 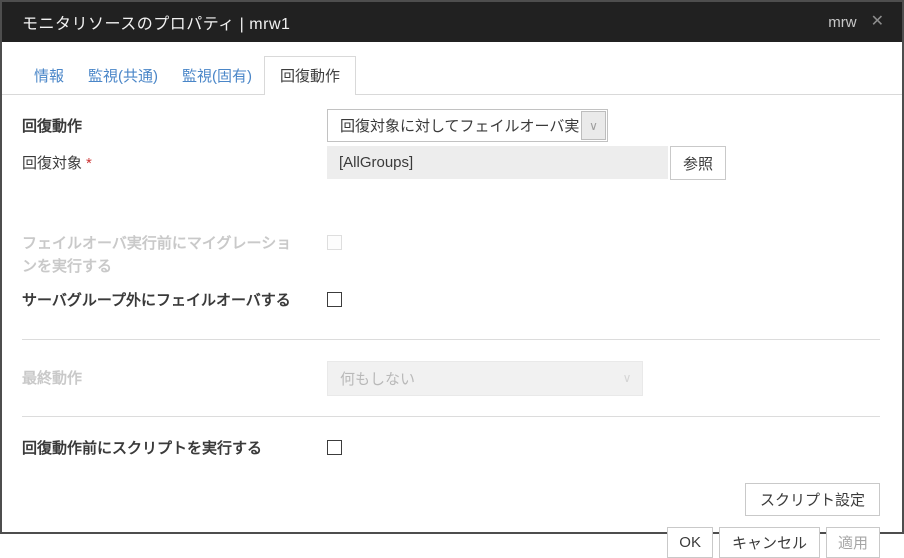 What do you see at coordinates (698, 163) in the screenshot?
I see `browse-button: 参照` at bounding box center [698, 163].